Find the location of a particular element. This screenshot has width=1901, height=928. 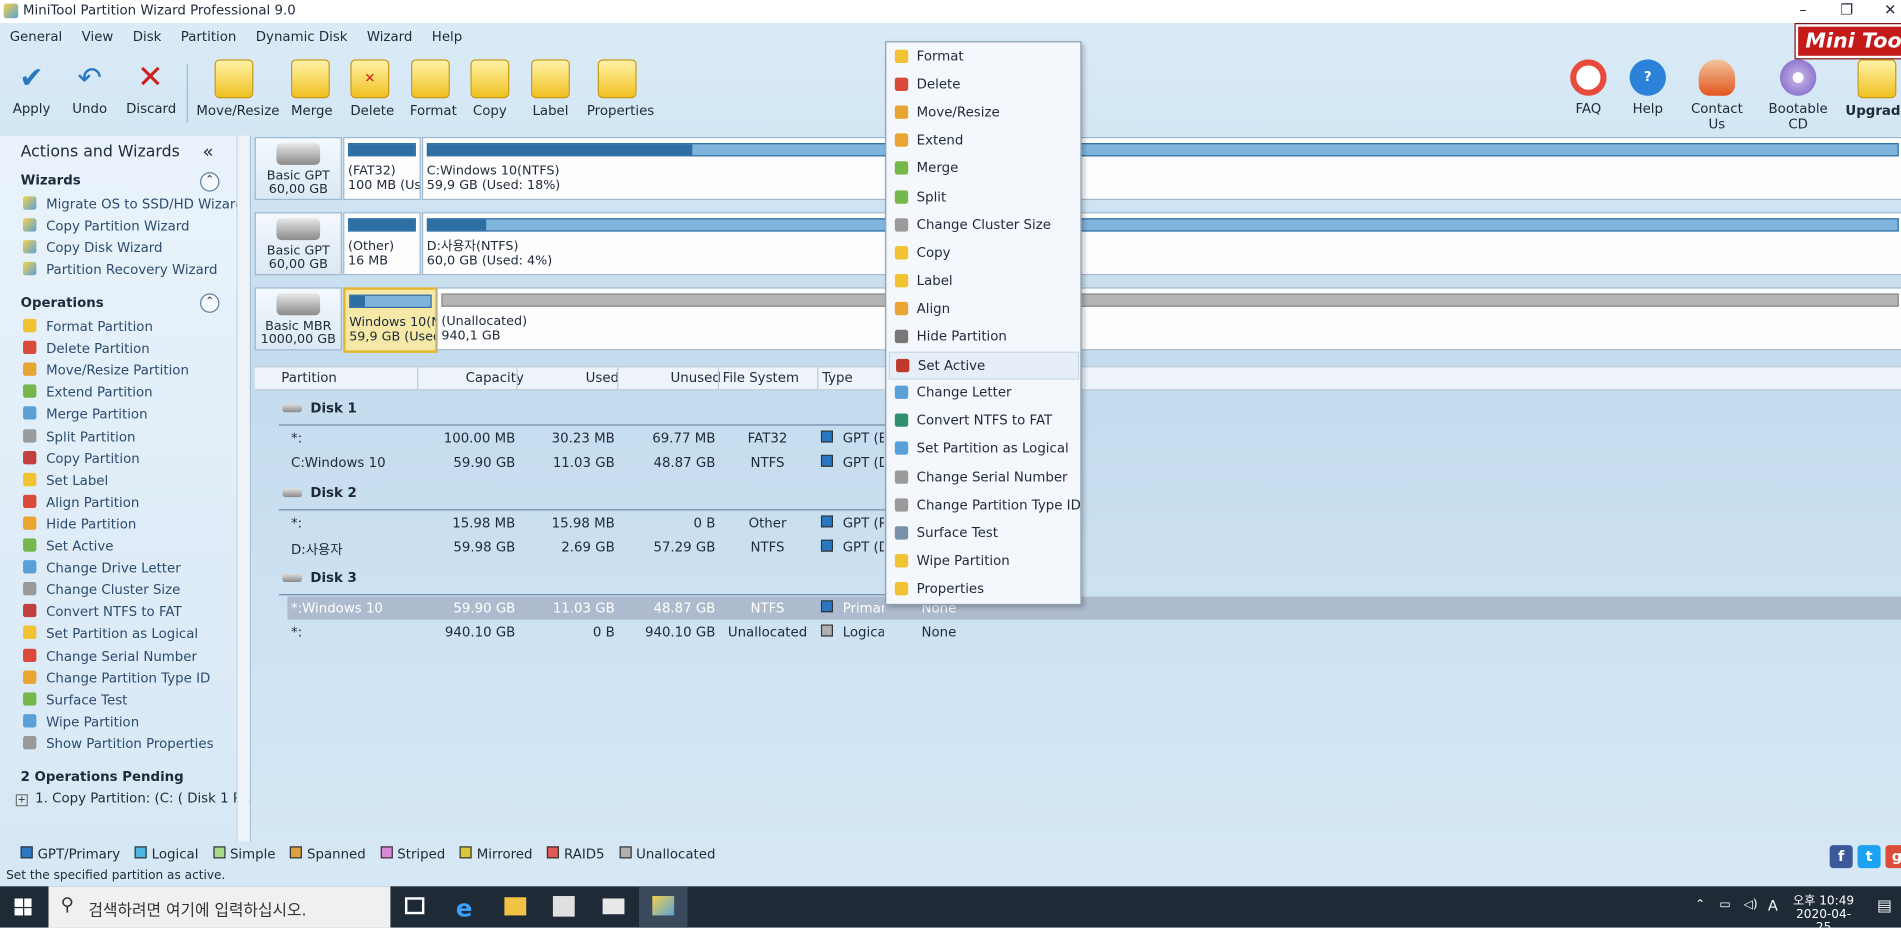

header-unused: Unused is located at coordinates (696, 378).